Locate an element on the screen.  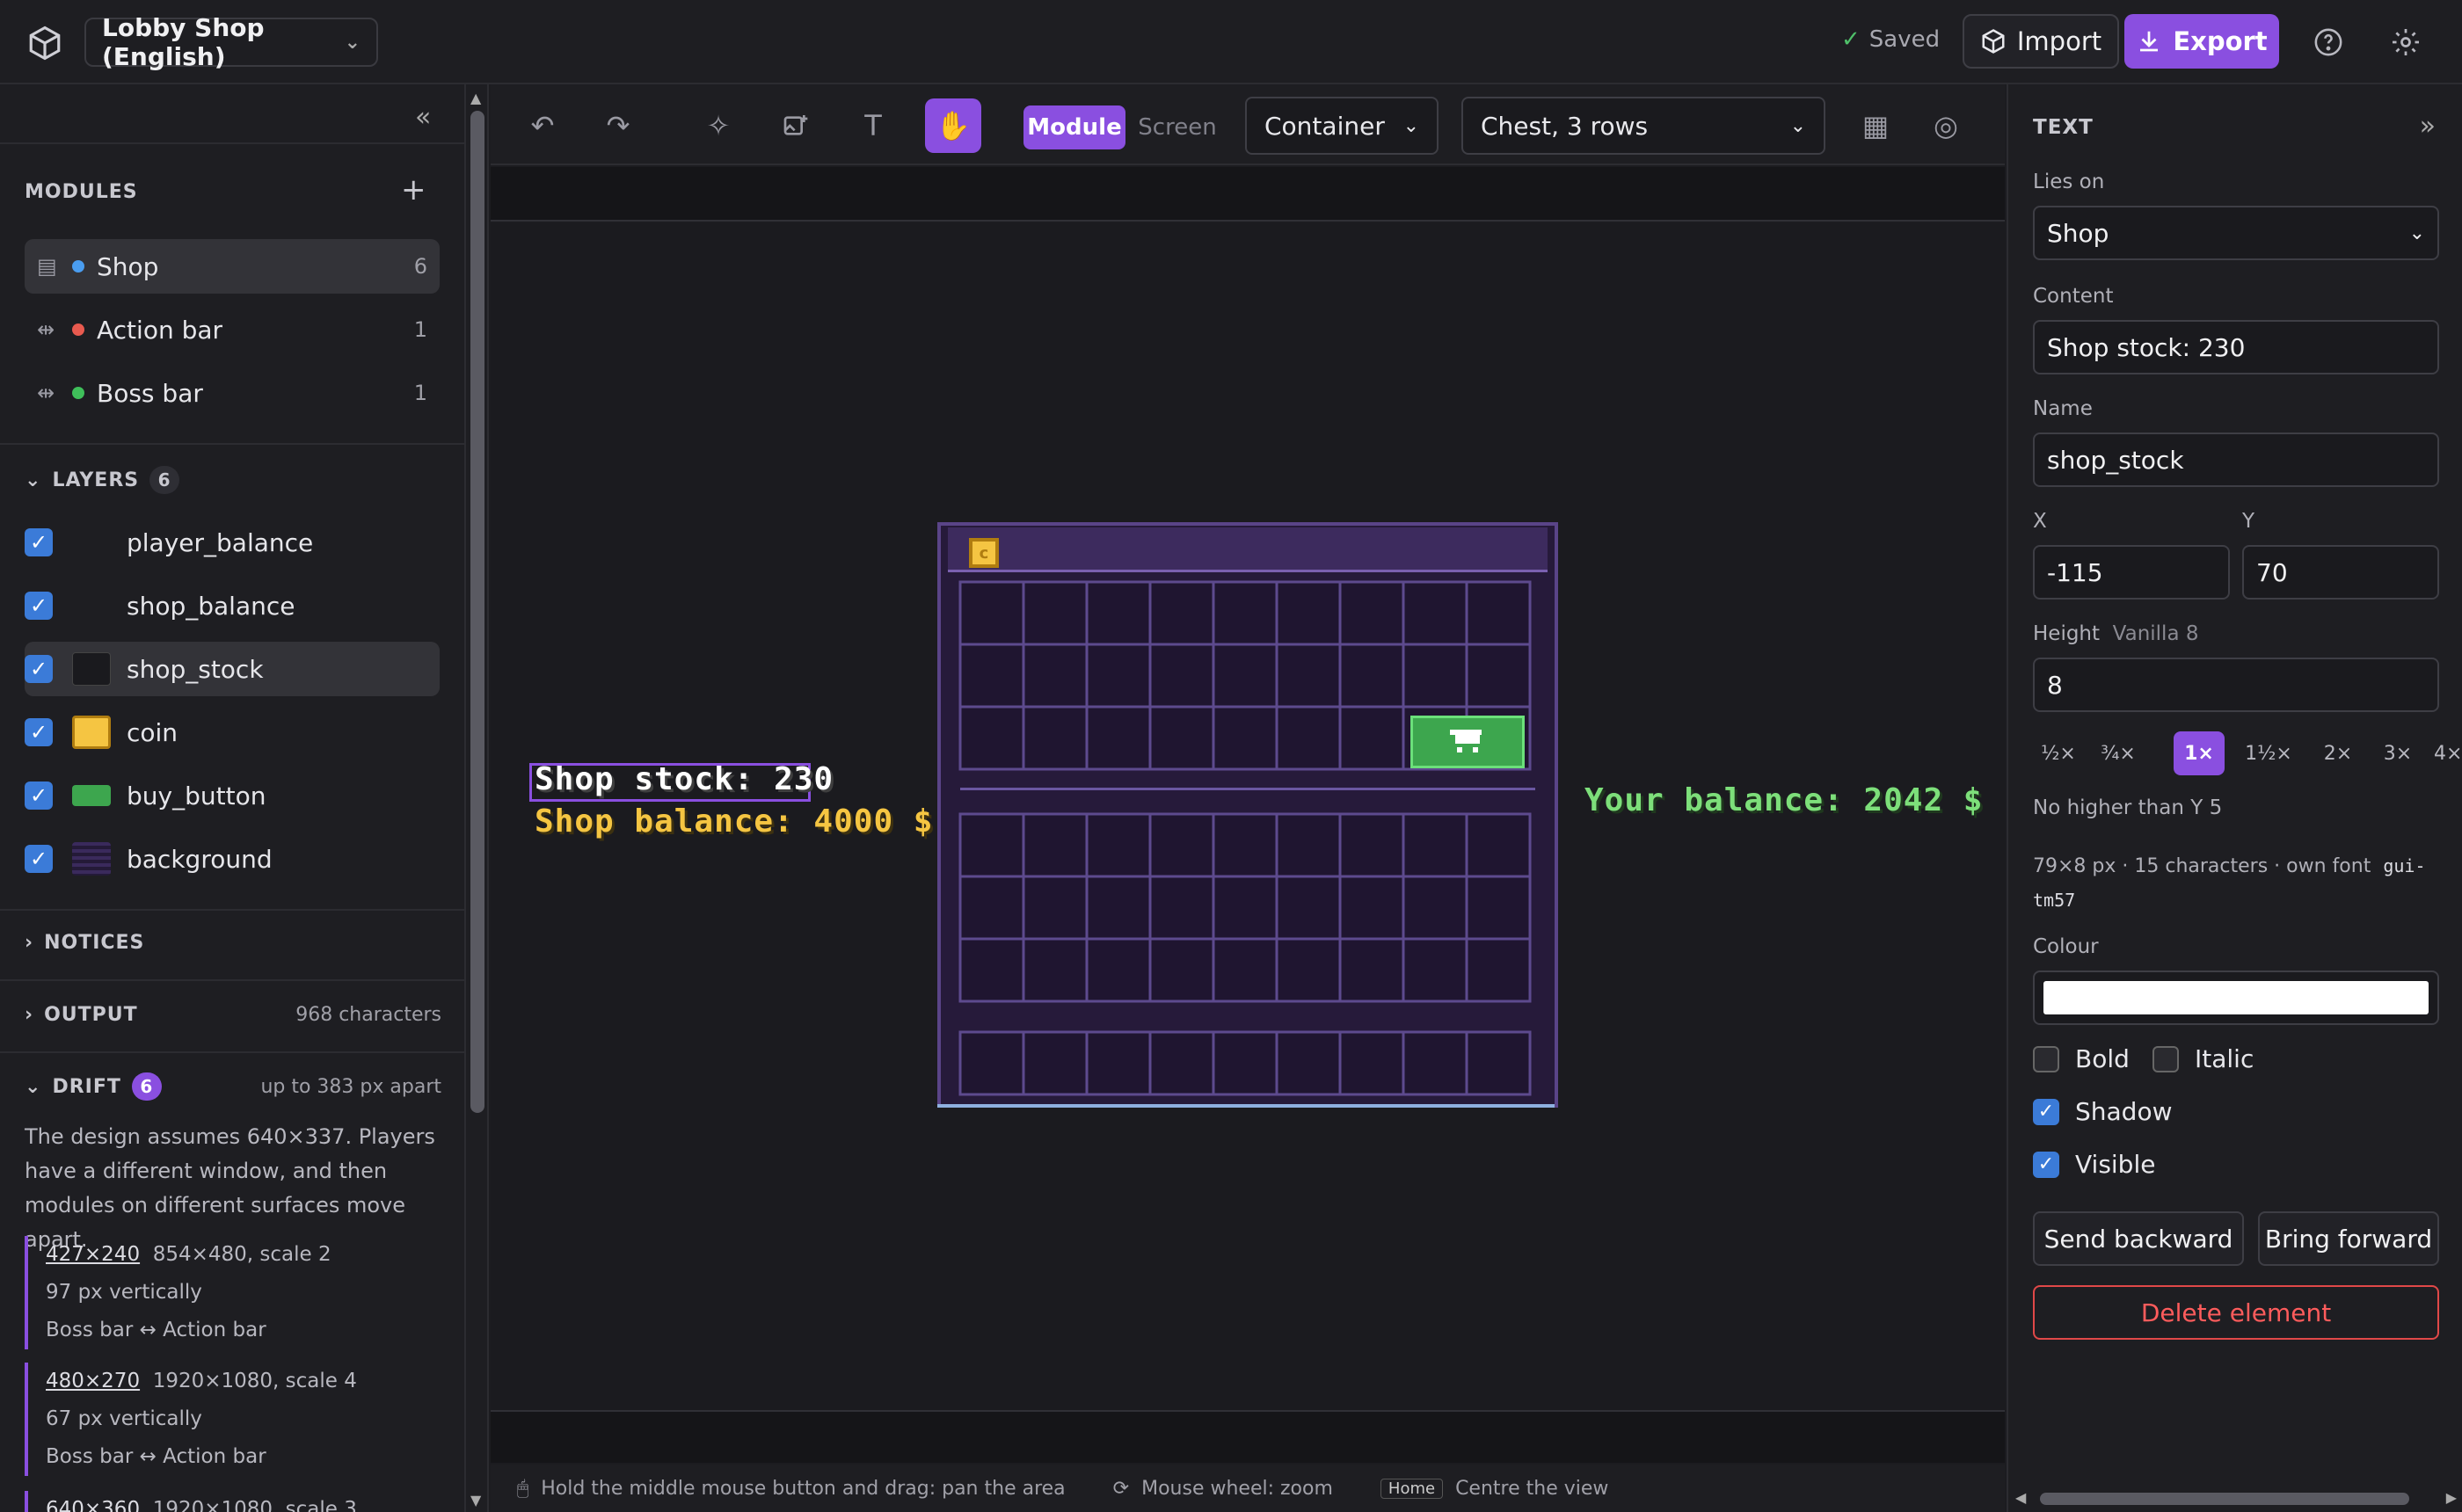
collapse-sidebar-icon: « is located at coordinates (423, 117).